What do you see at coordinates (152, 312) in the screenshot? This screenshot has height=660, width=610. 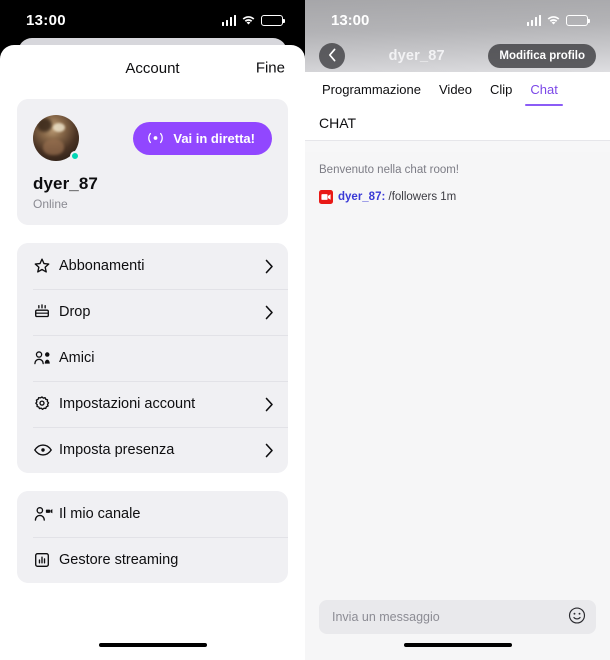 I see `menu-item-drop: Drop` at bounding box center [152, 312].